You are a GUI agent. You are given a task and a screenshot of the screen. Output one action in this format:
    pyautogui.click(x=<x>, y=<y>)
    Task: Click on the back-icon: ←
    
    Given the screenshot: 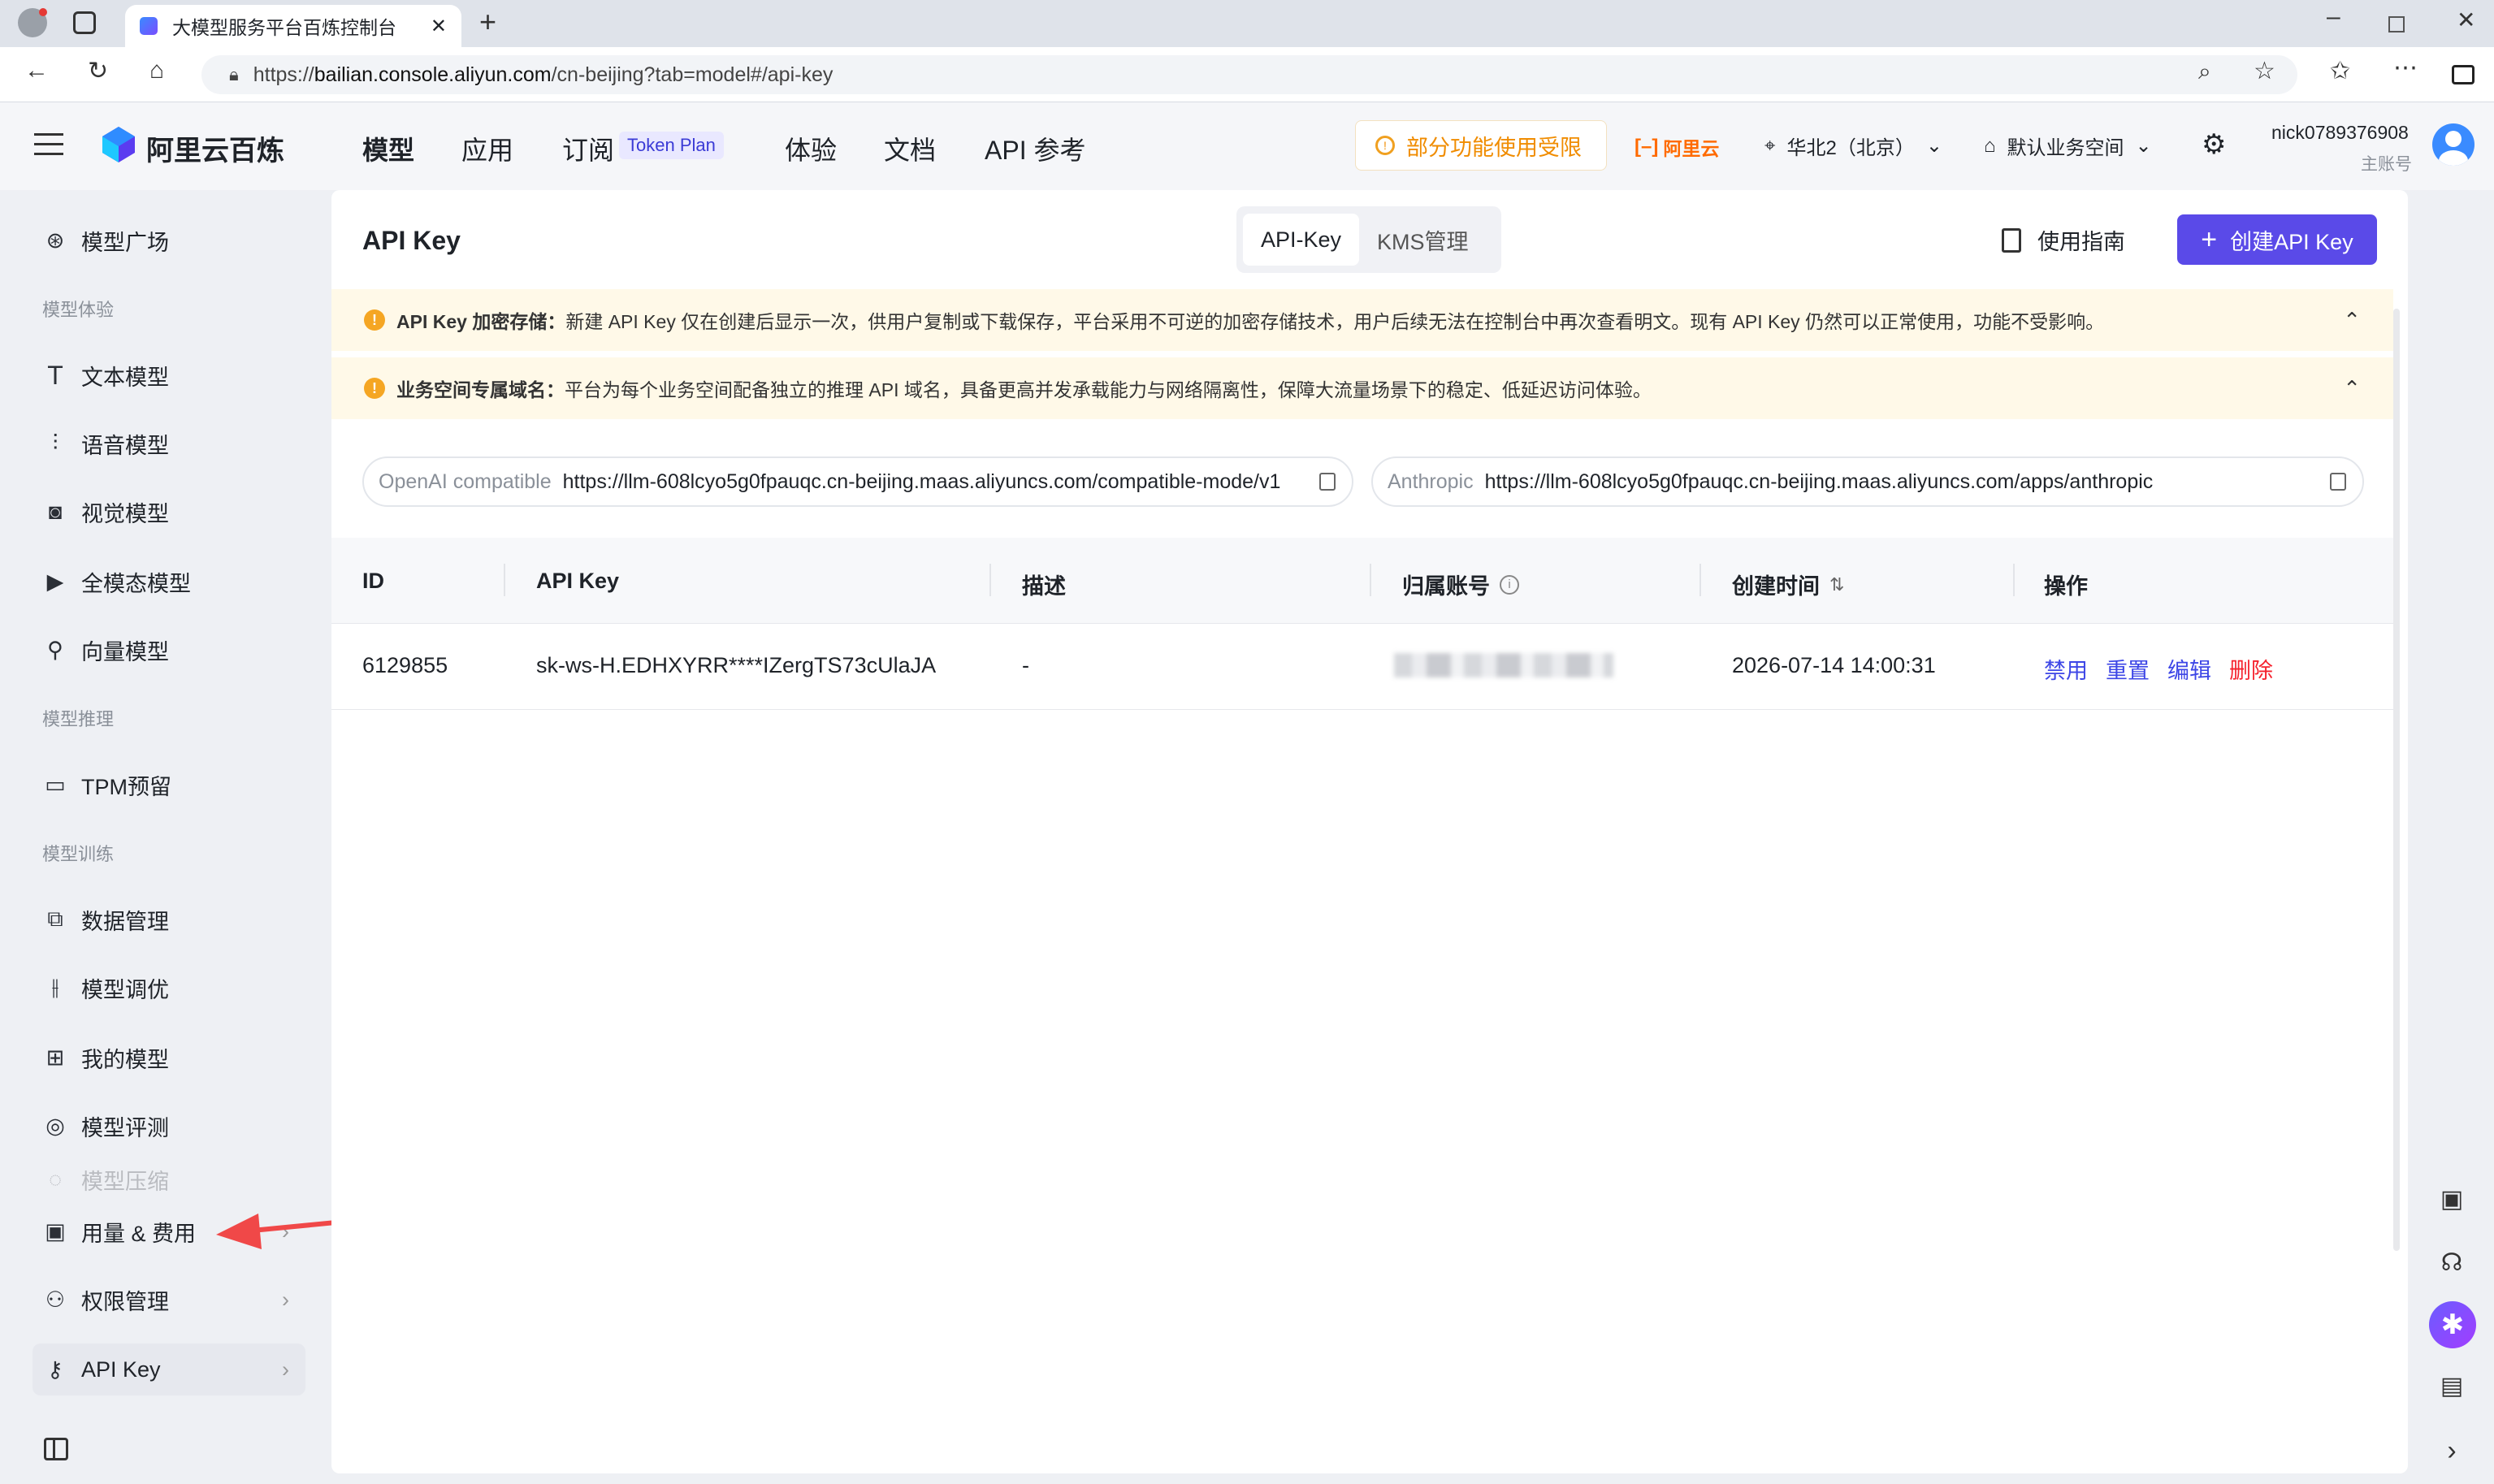 What is the action you would take?
    pyautogui.click(x=36, y=70)
    